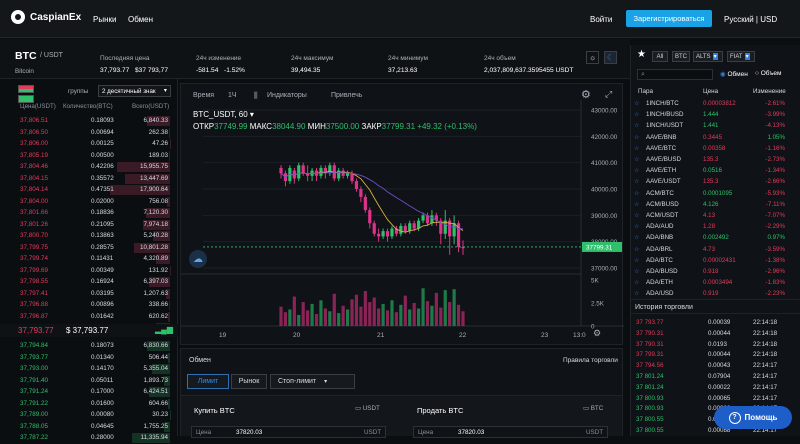 Image resolution: width=800 pixels, height=444 pixels. I want to click on market-row: ☆ADA/BRL4.73-3.59%, so click(715, 249).